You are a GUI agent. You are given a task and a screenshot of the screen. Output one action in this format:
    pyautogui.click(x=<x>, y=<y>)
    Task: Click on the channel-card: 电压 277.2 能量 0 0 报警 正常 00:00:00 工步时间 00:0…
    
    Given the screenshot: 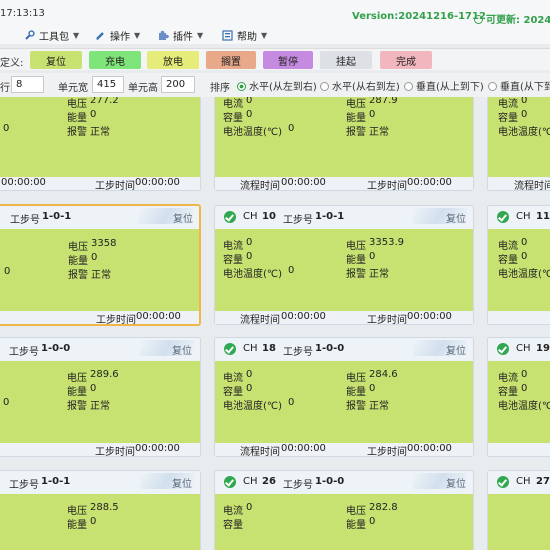 What is the action you would take?
    pyautogui.click(x=100, y=144)
    